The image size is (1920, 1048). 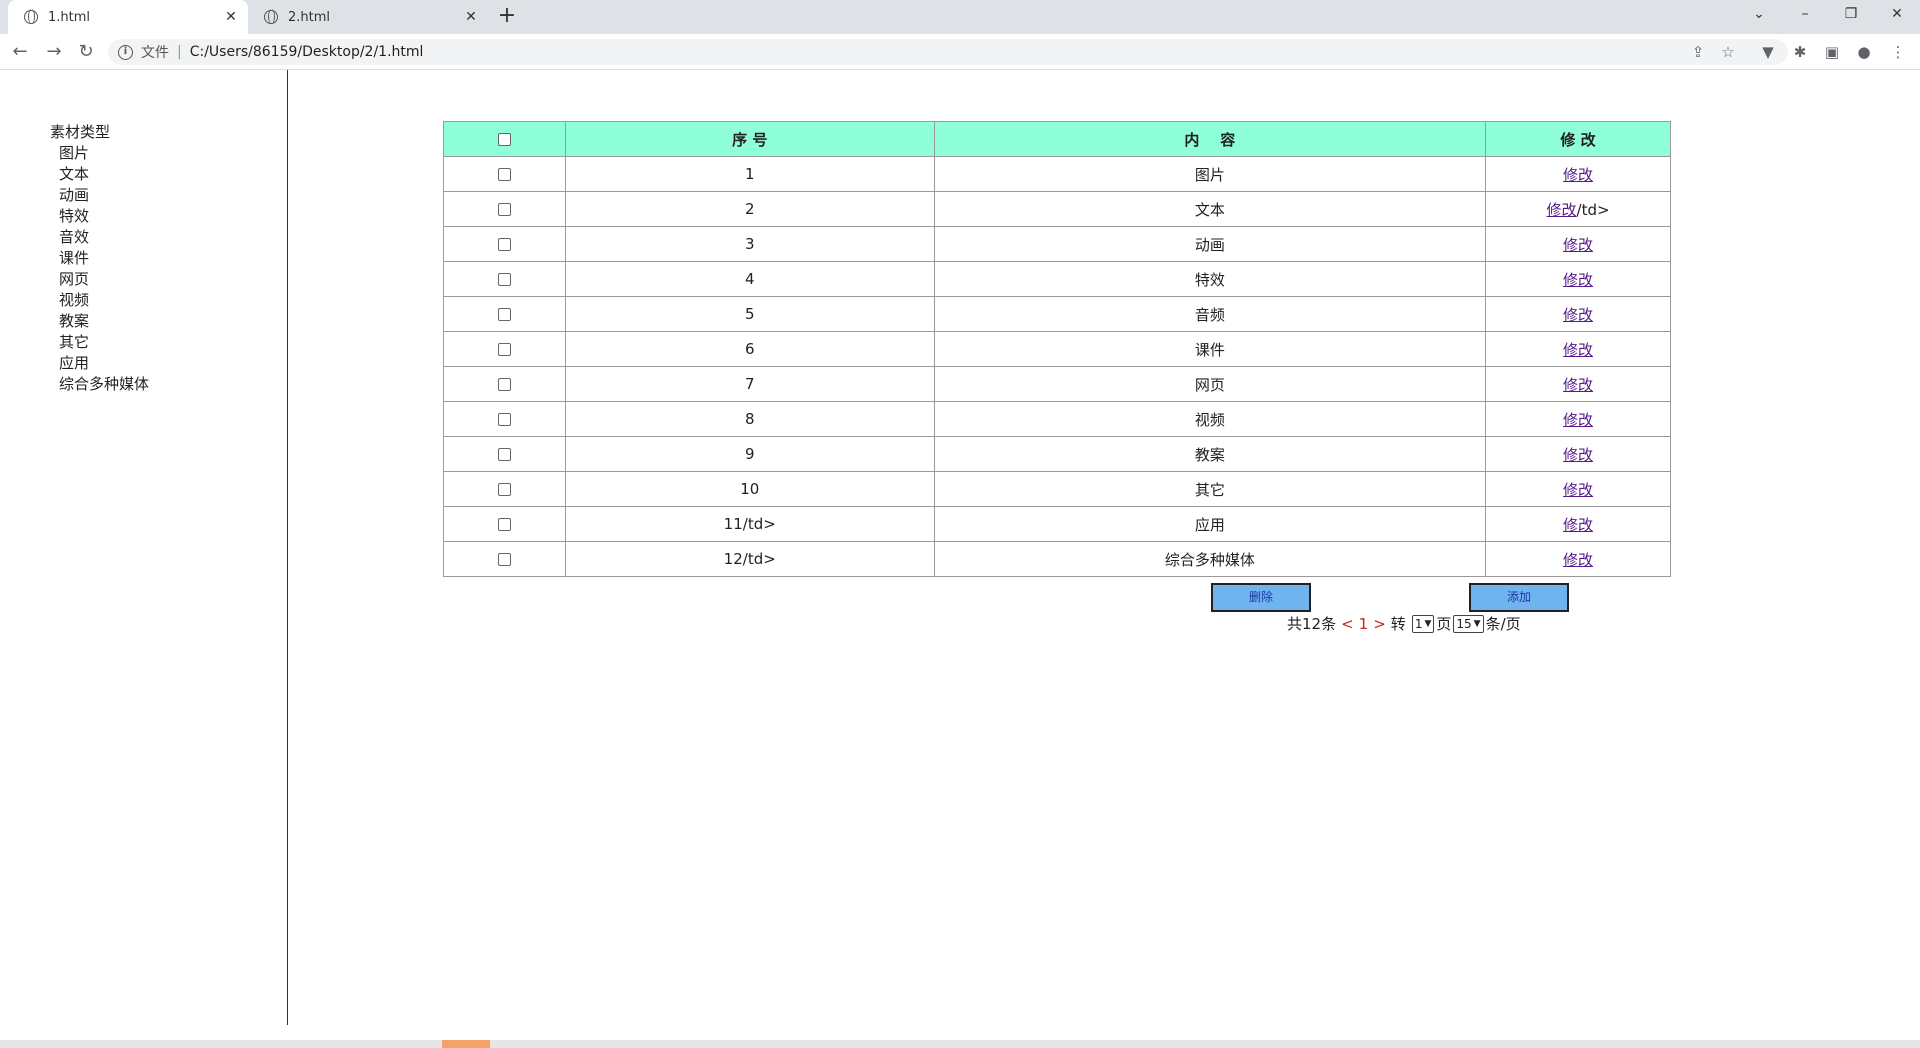 I want to click on category-item: 其它, so click(x=104, y=342).